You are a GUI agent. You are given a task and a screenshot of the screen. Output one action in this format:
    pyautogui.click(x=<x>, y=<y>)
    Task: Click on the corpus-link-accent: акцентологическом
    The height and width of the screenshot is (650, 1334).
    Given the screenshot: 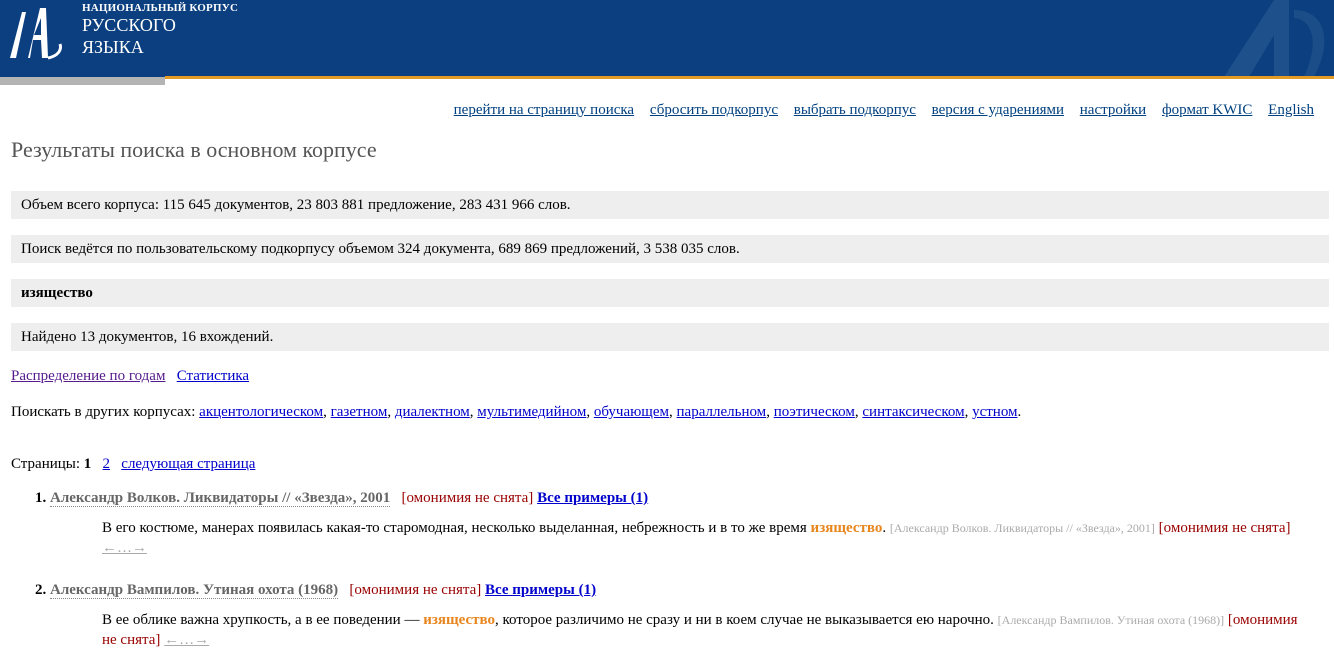 What is the action you would take?
    pyautogui.click(x=261, y=412)
    